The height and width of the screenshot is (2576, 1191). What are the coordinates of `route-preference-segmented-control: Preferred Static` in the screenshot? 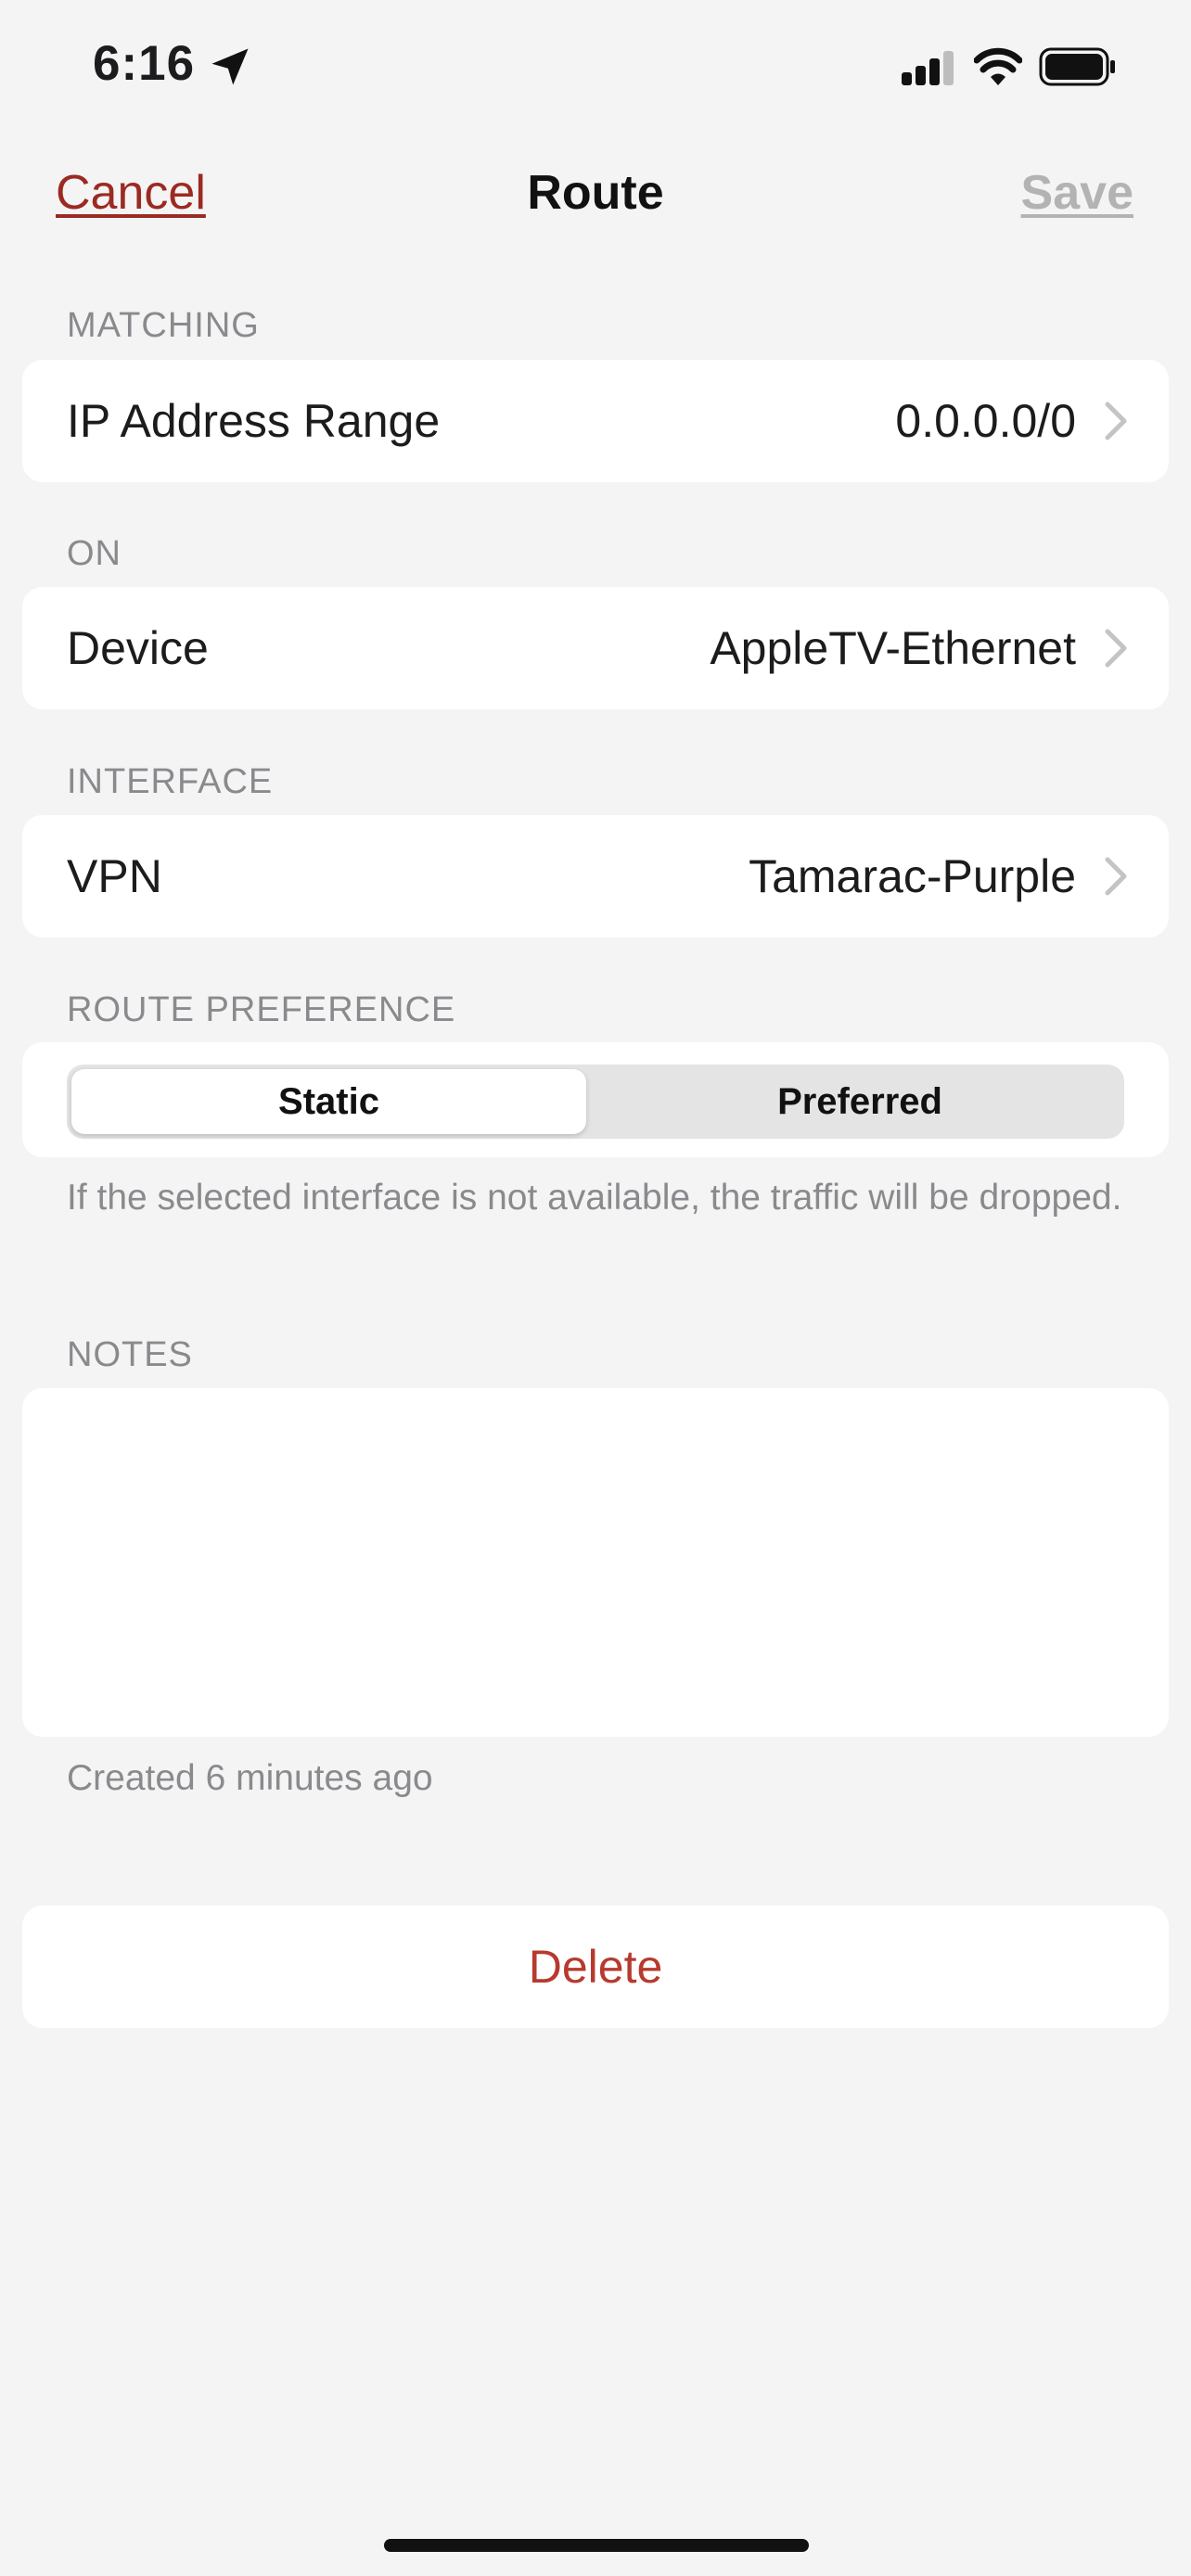 It's located at (595, 1102).